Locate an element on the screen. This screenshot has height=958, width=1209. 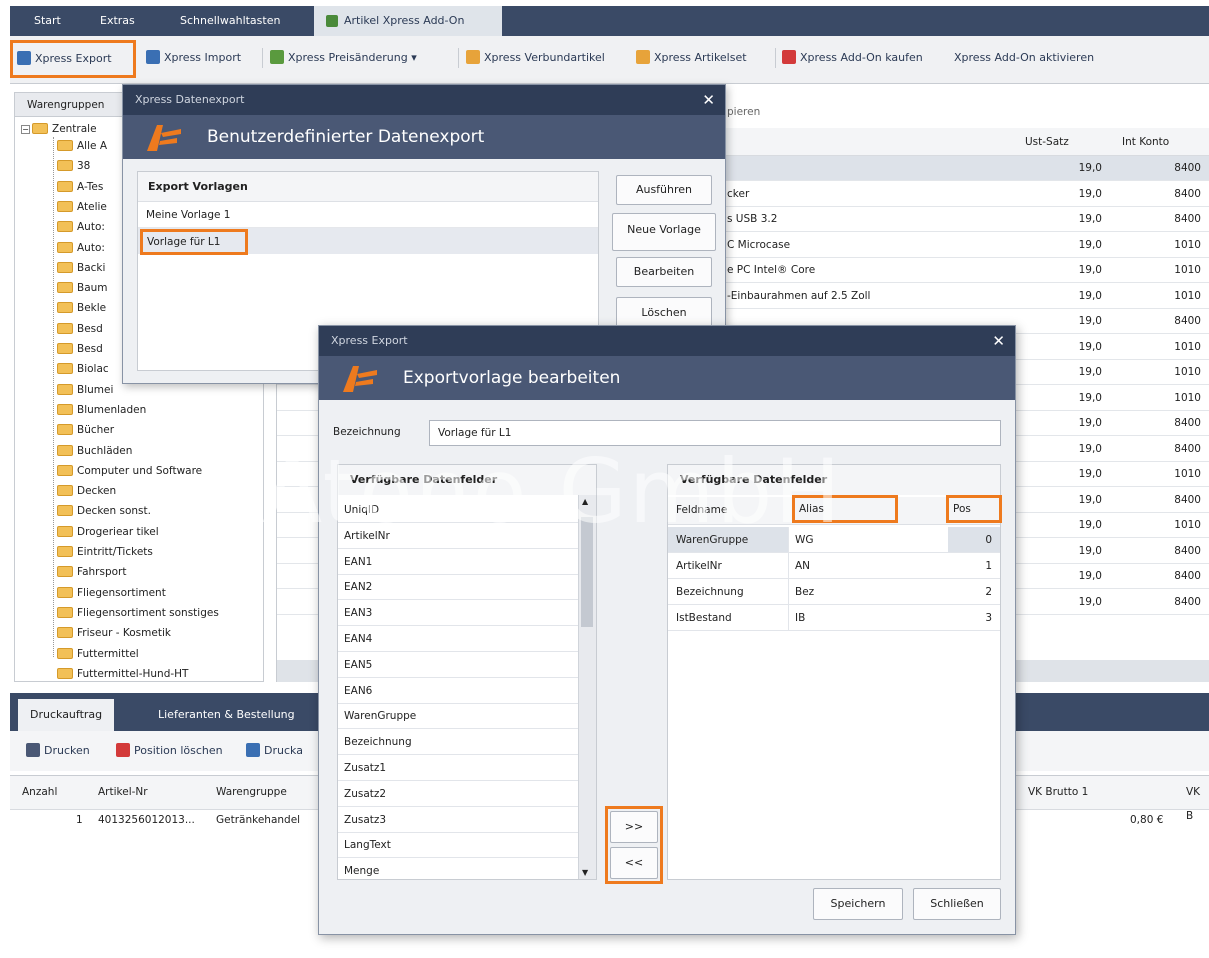
col-anzahl: Anzahl is located at coordinates (39, 792).